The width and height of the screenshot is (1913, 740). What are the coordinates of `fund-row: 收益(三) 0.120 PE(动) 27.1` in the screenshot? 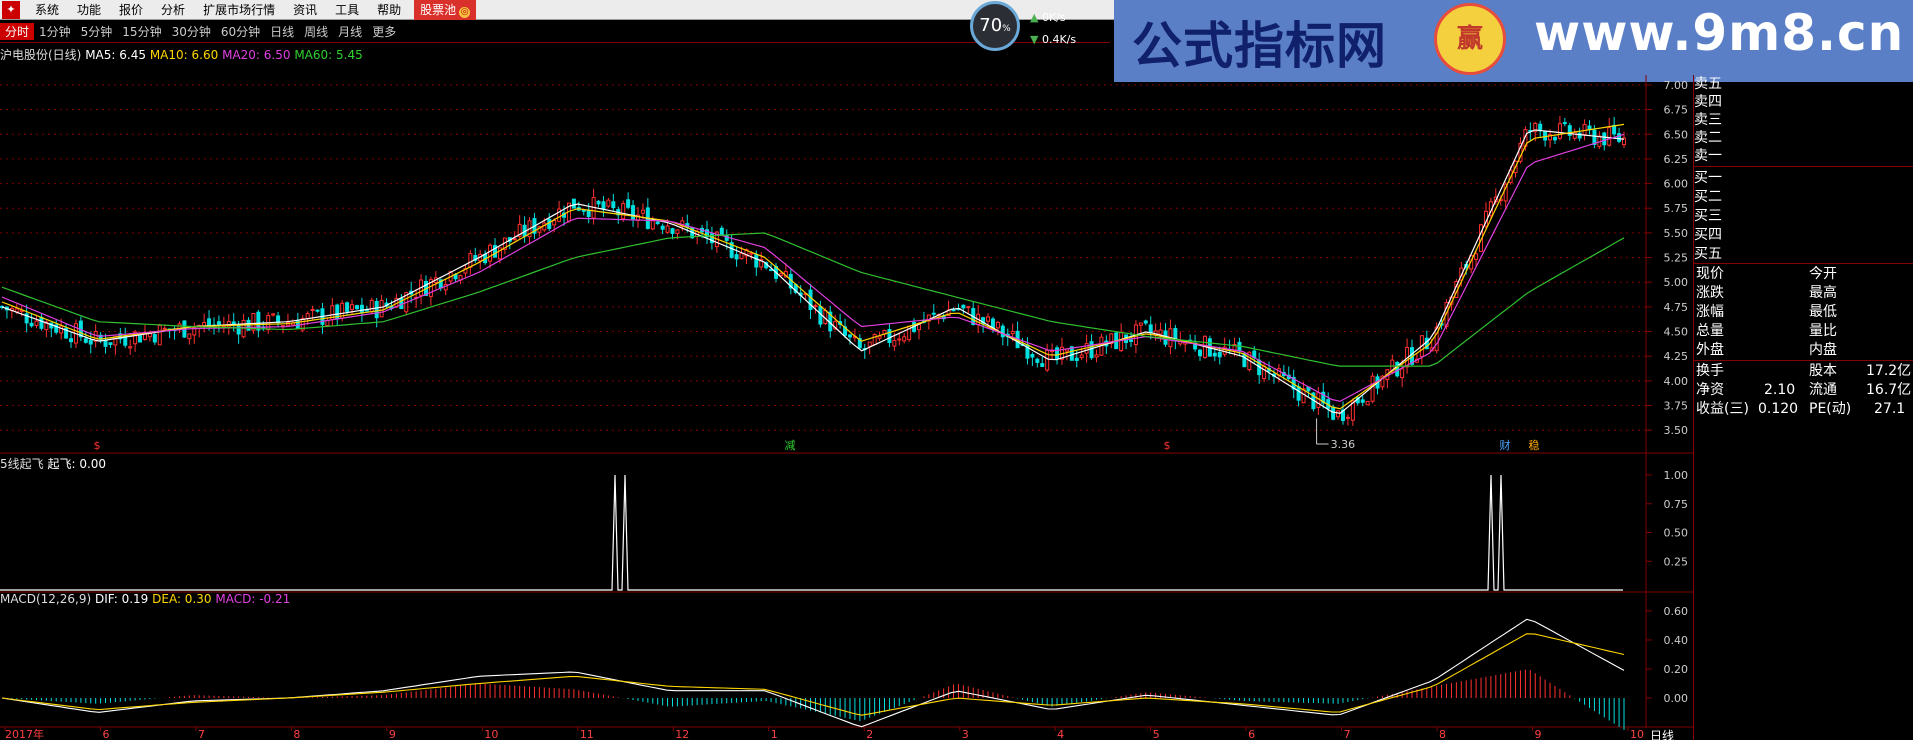 It's located at (1803, 409).